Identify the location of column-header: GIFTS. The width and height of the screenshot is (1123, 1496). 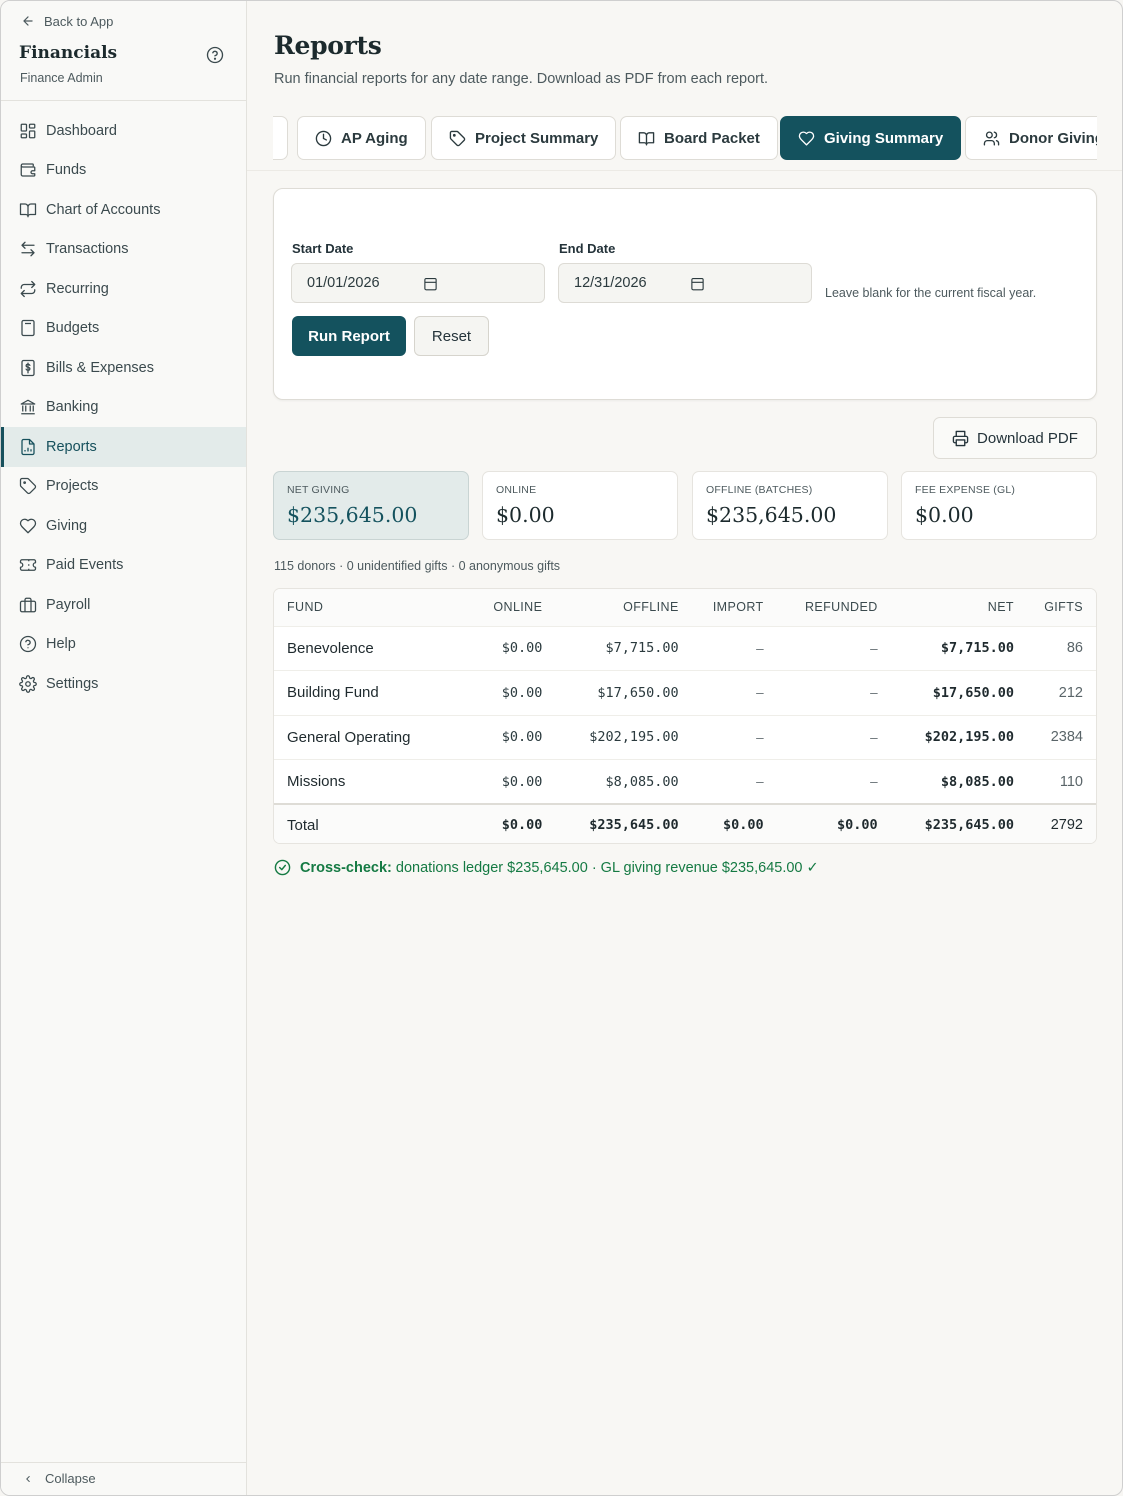
(1061, 607).